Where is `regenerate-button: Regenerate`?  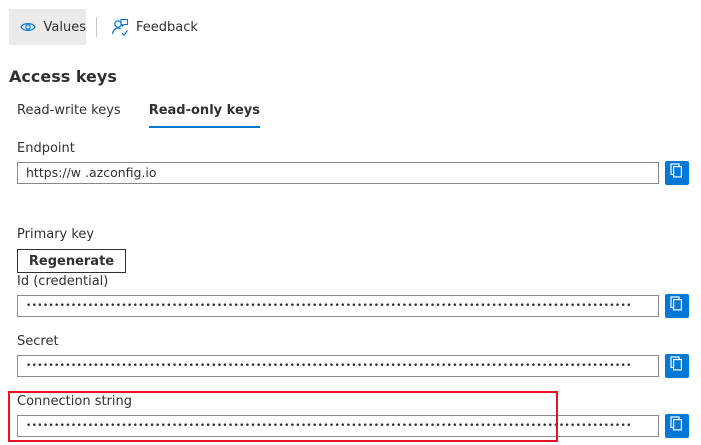
regenerate-button: Regenerate is located at coordinates (71, 261).